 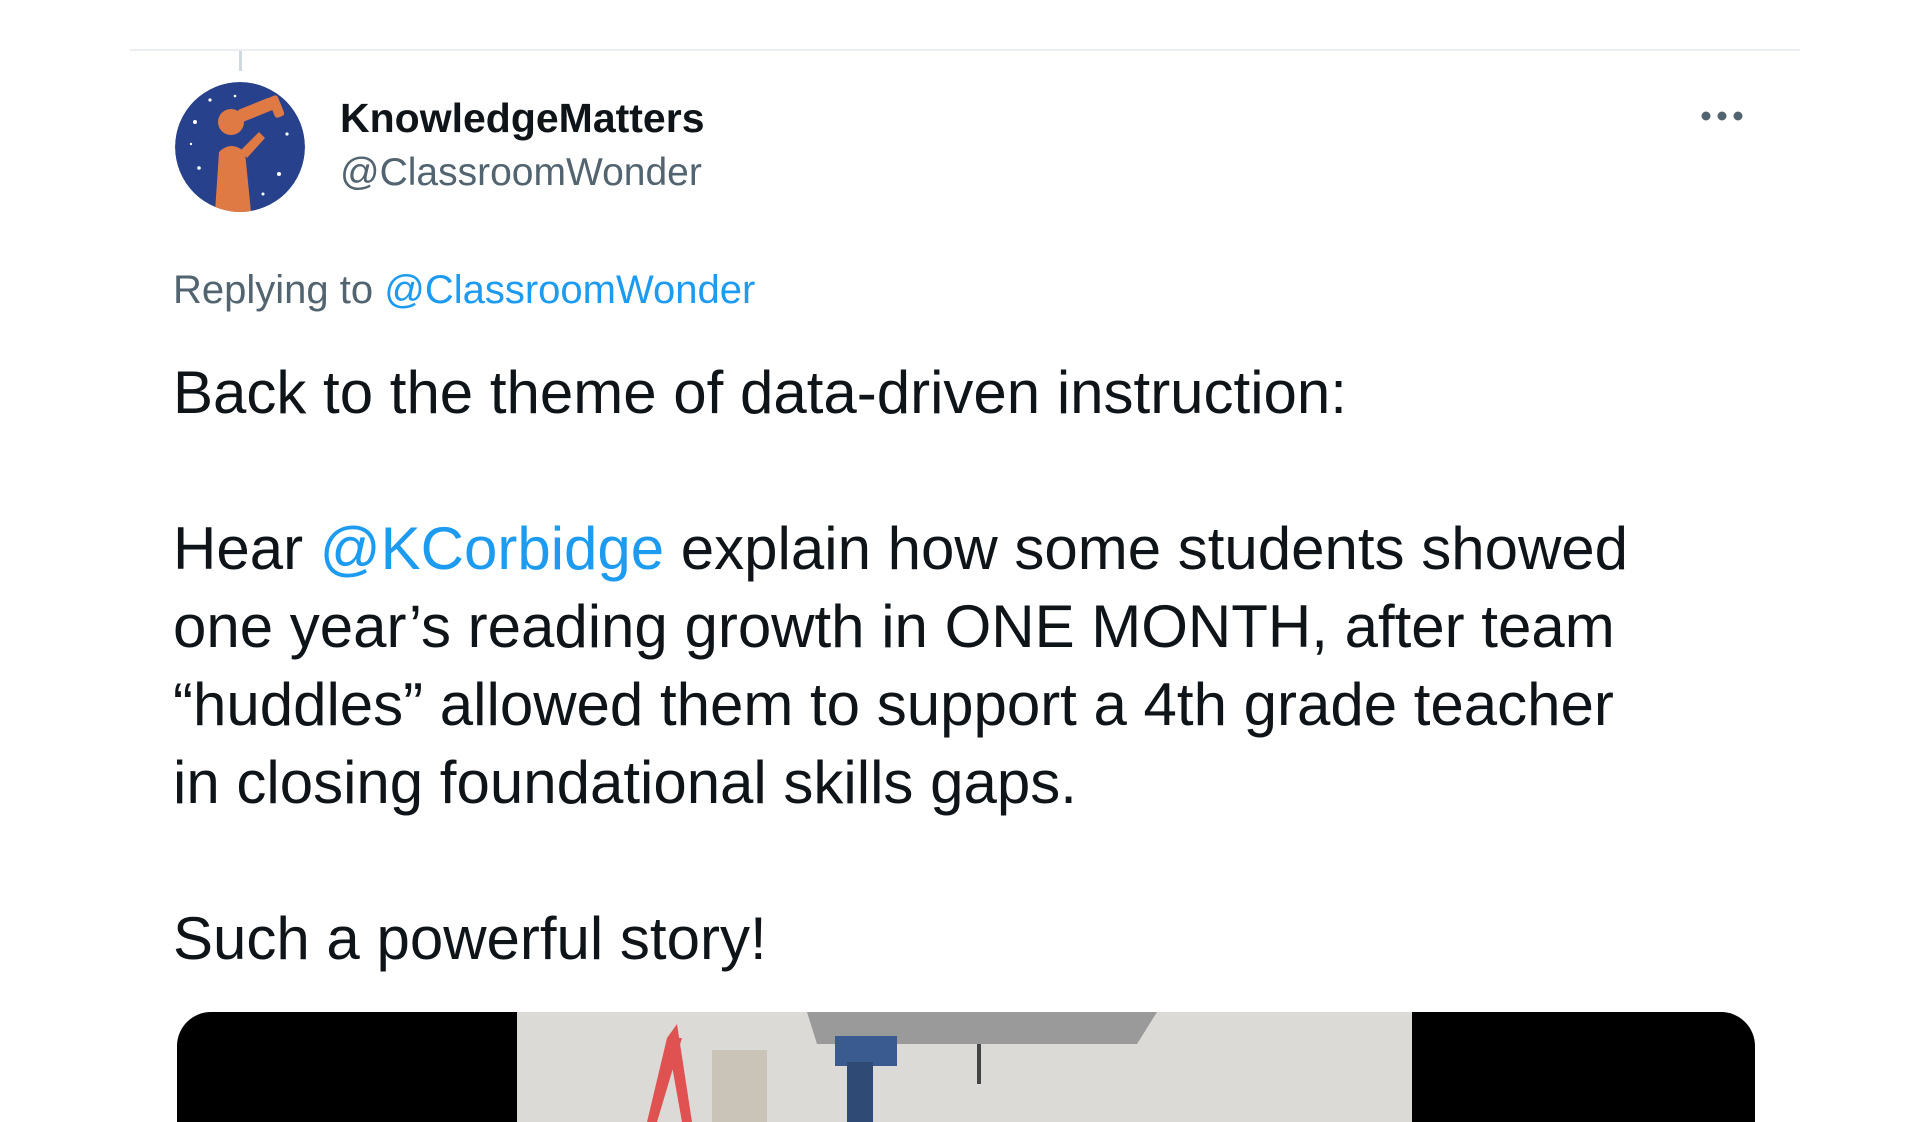 What do you see at coordinates (569, 290) in the screenshot?
I see `replying-to-mention-link: @ClassroomWonder` at bounding box center [569, 290].